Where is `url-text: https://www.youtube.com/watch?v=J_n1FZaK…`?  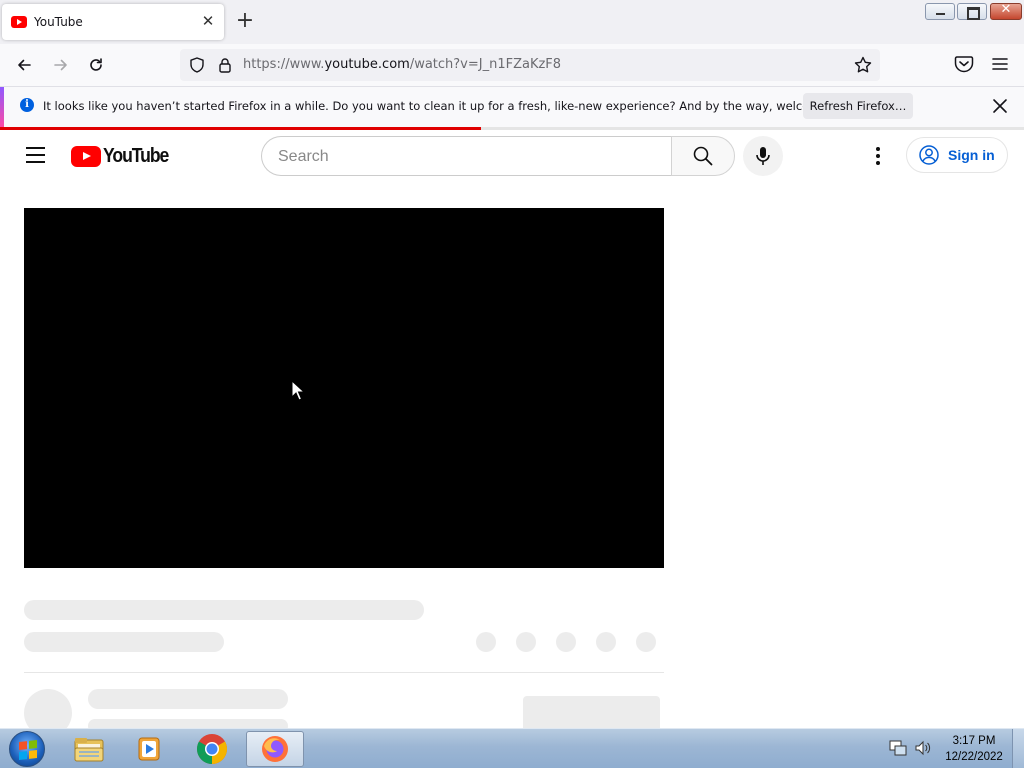
url-text: https://www.youtube.com/watch?v=J_n1FZaK… is located at coordinates (402, 64).